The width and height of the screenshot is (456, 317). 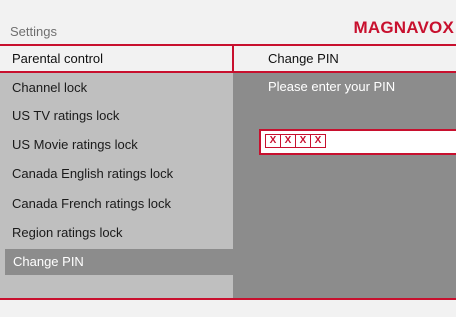 I want to click on breadcrumb: Parental control Change PIN, so click(x=228, y=58).